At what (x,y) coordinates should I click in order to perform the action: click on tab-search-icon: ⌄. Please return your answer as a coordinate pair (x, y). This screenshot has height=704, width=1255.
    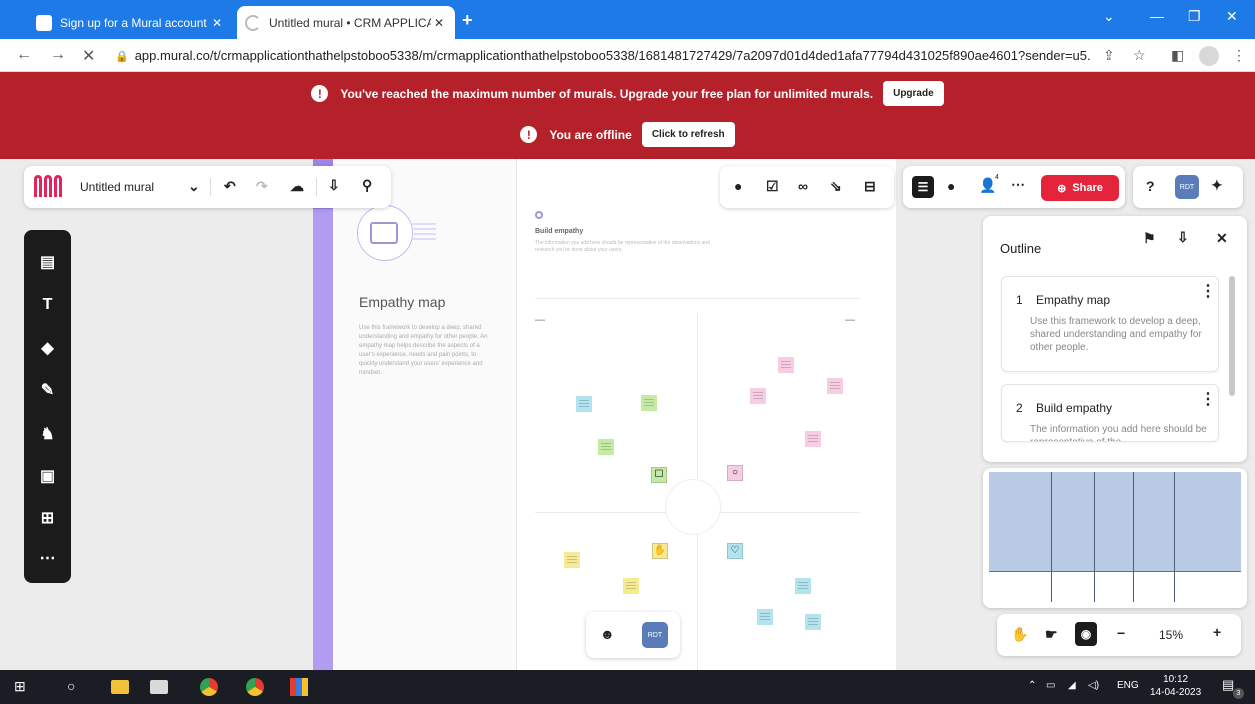
    Looking at the image, I should click on (1109, 16).